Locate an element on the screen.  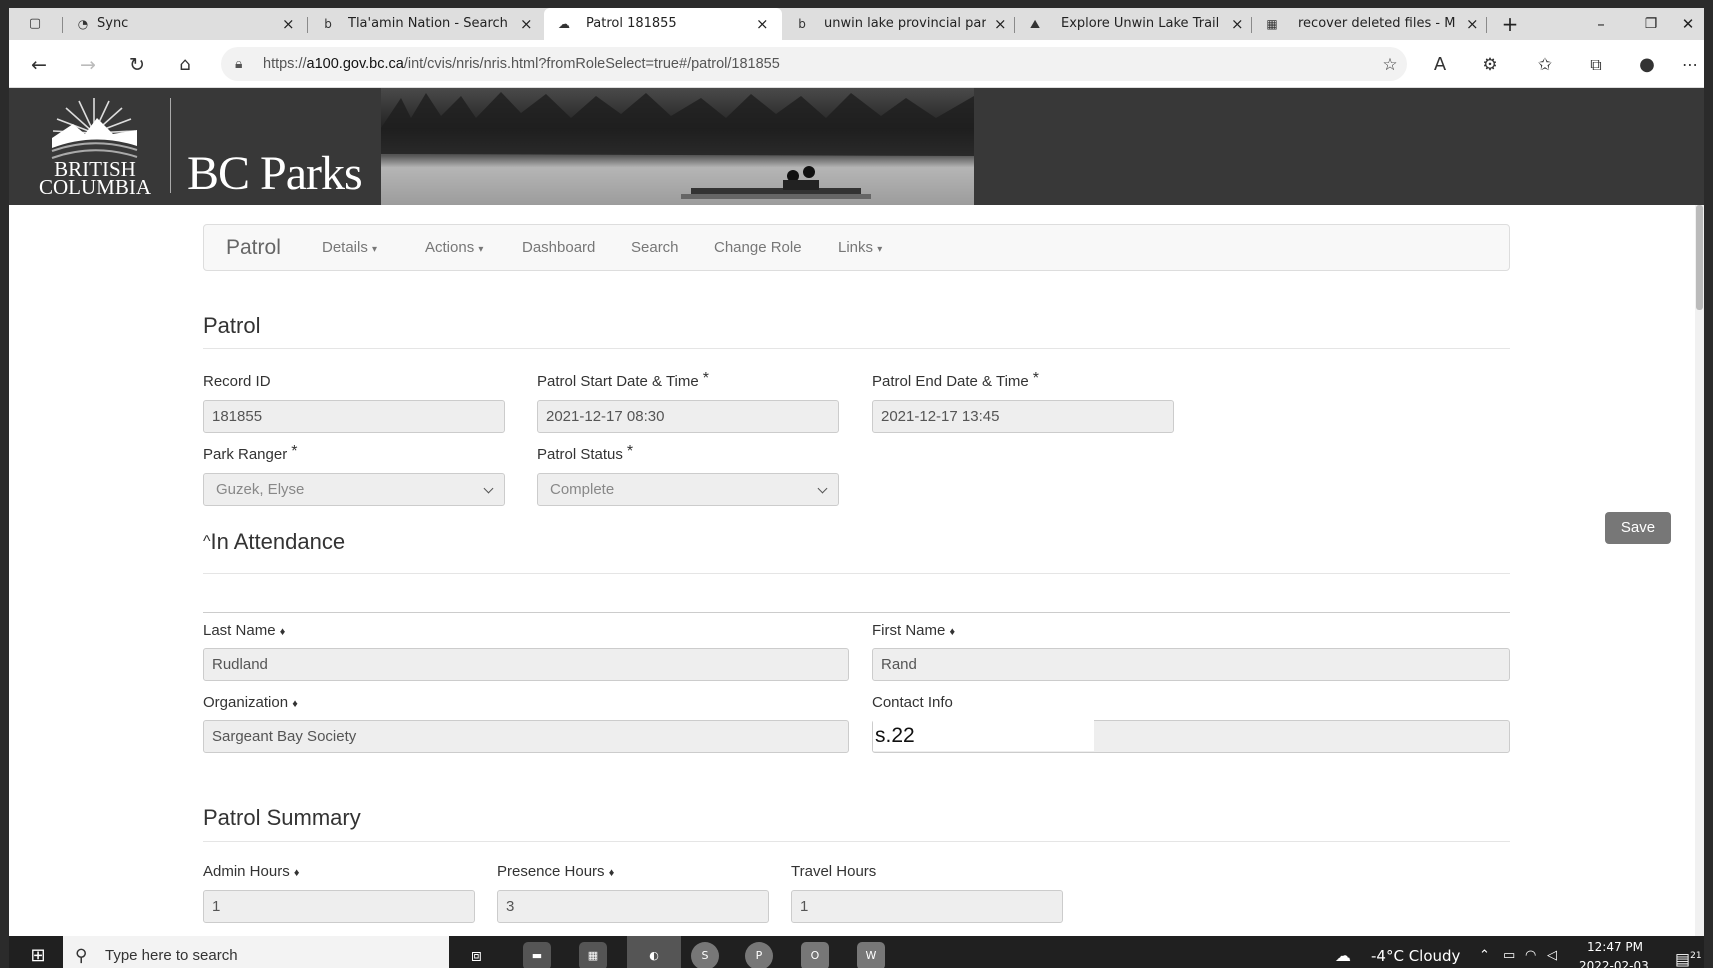
read-aloud-icon: A is located at coordinates (1440, 65).